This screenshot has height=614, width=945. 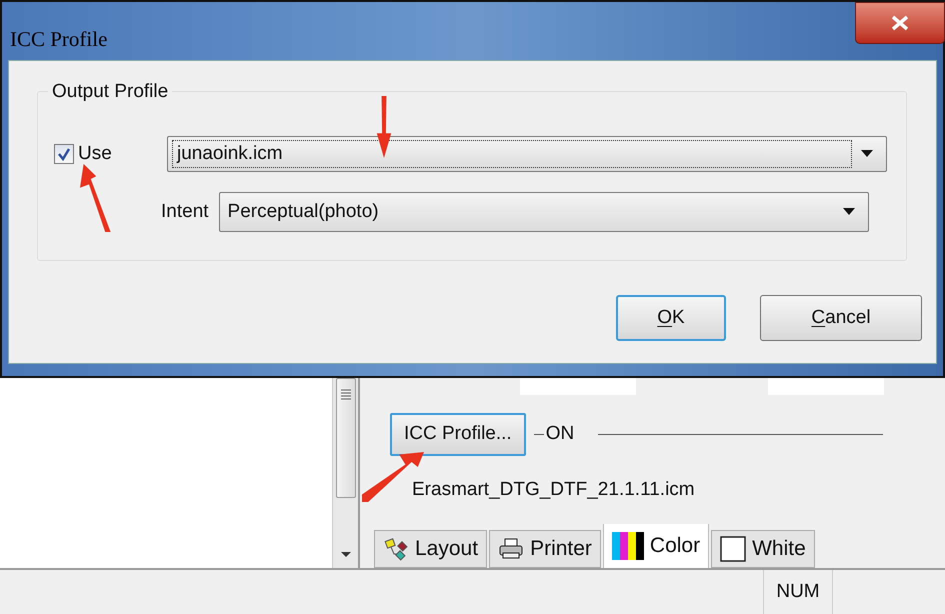 I want to click on intent-label: Intent, so click(x=185, y=212).